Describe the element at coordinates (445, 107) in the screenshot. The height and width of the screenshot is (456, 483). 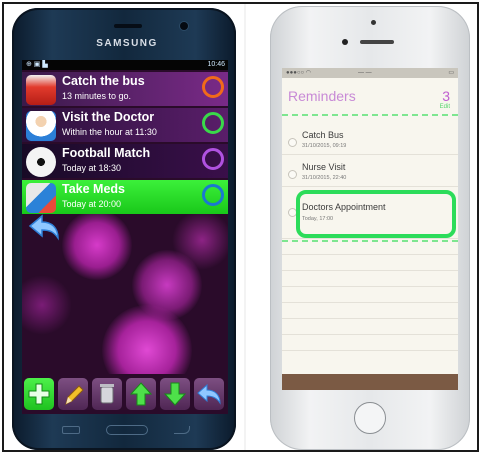
I see `edit-button: Edit` at that location.